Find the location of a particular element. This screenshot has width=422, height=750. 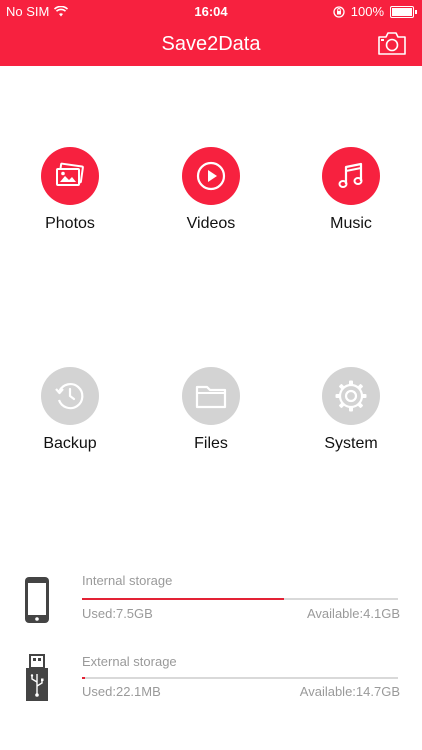

tile-system: System is located at coordinates (351, 410).